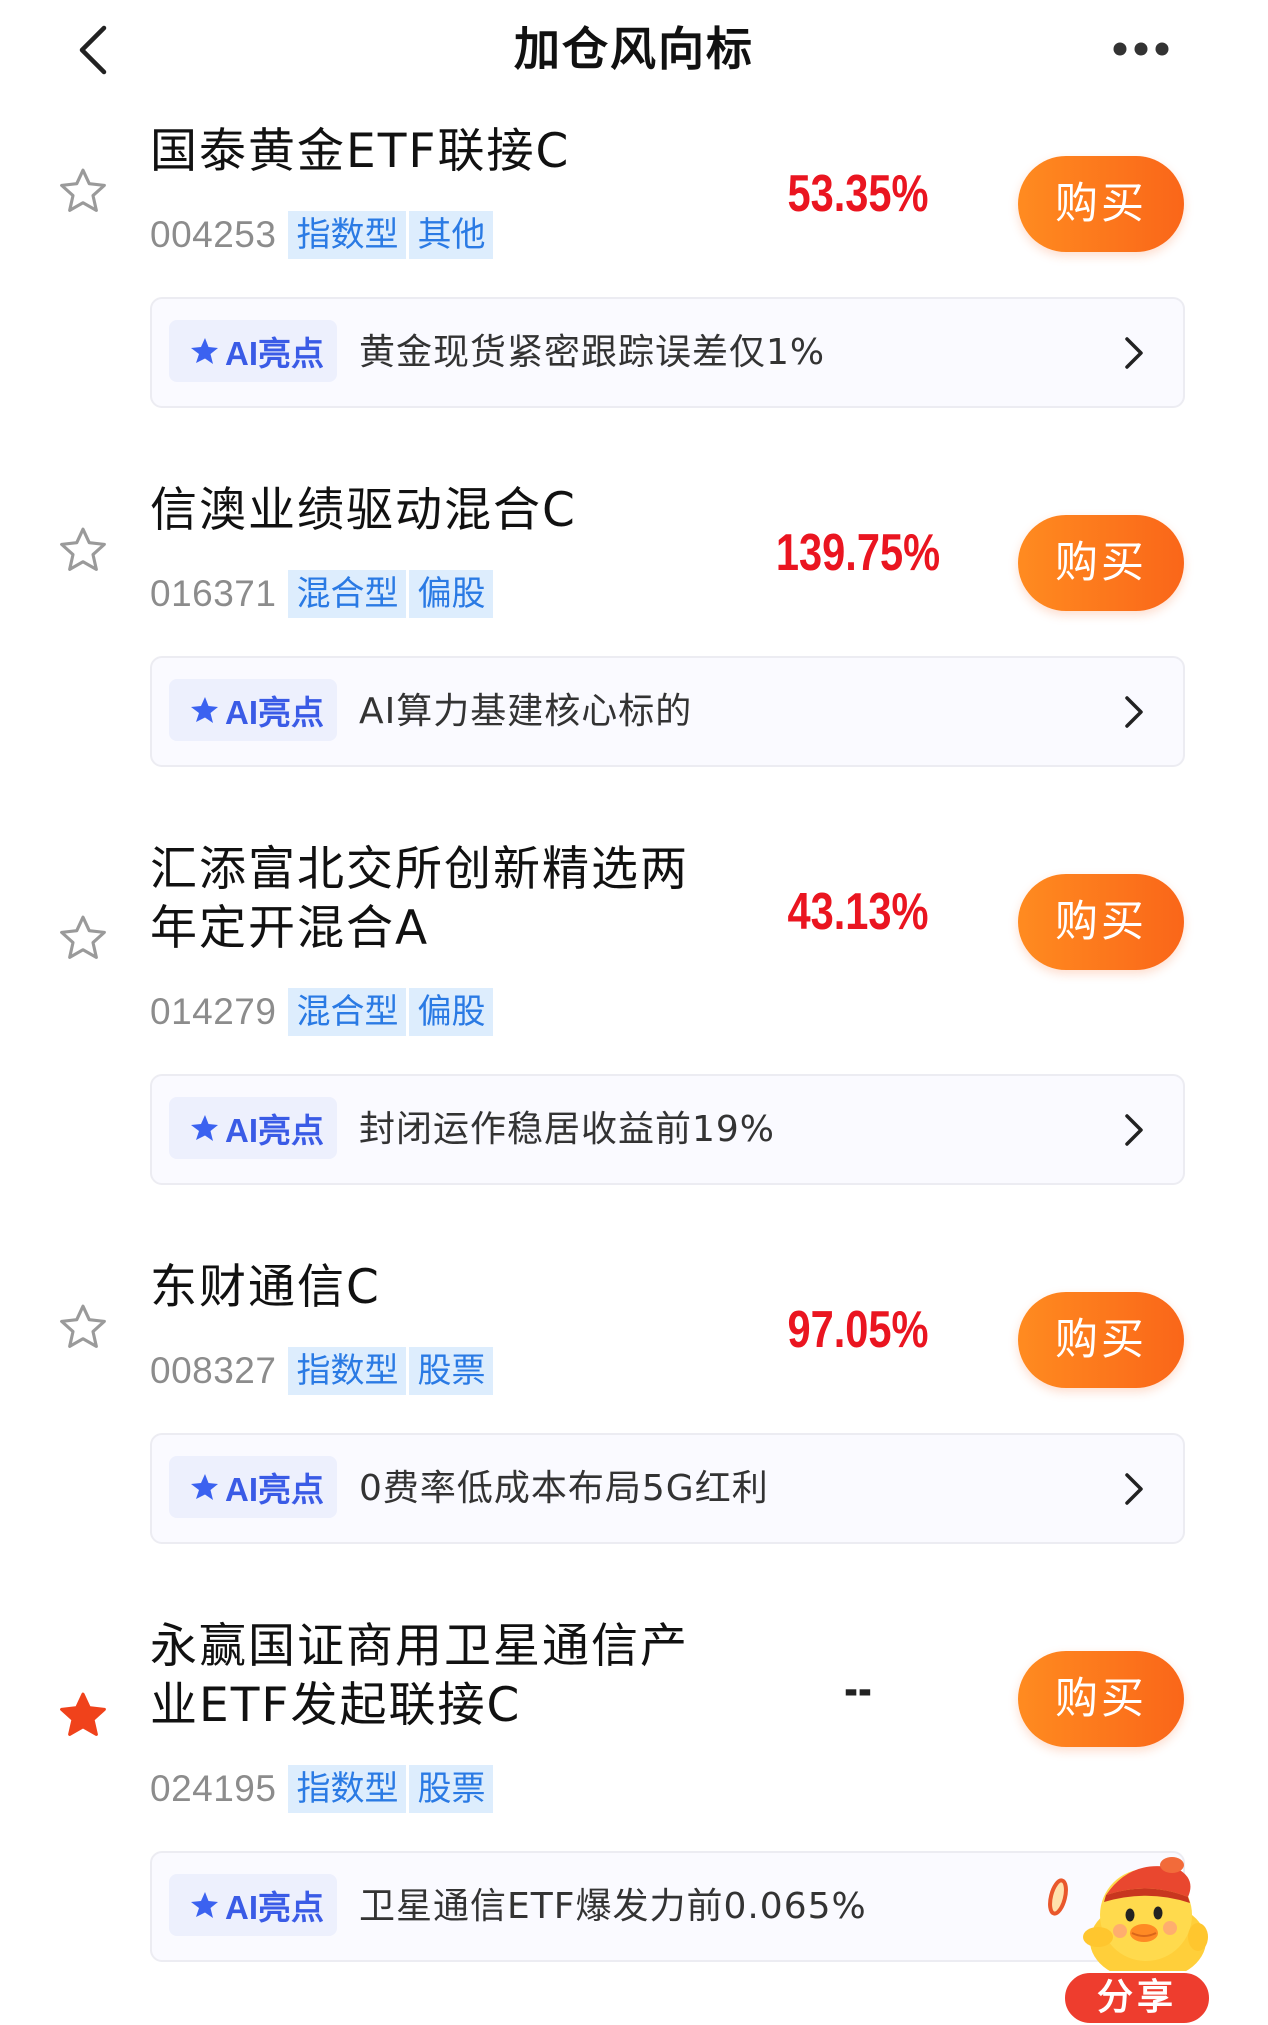 The image size is (1268, 2025). I want to click on fund-name: 汇添富北交所创新精选两年定开混合A, so click(419, 899).